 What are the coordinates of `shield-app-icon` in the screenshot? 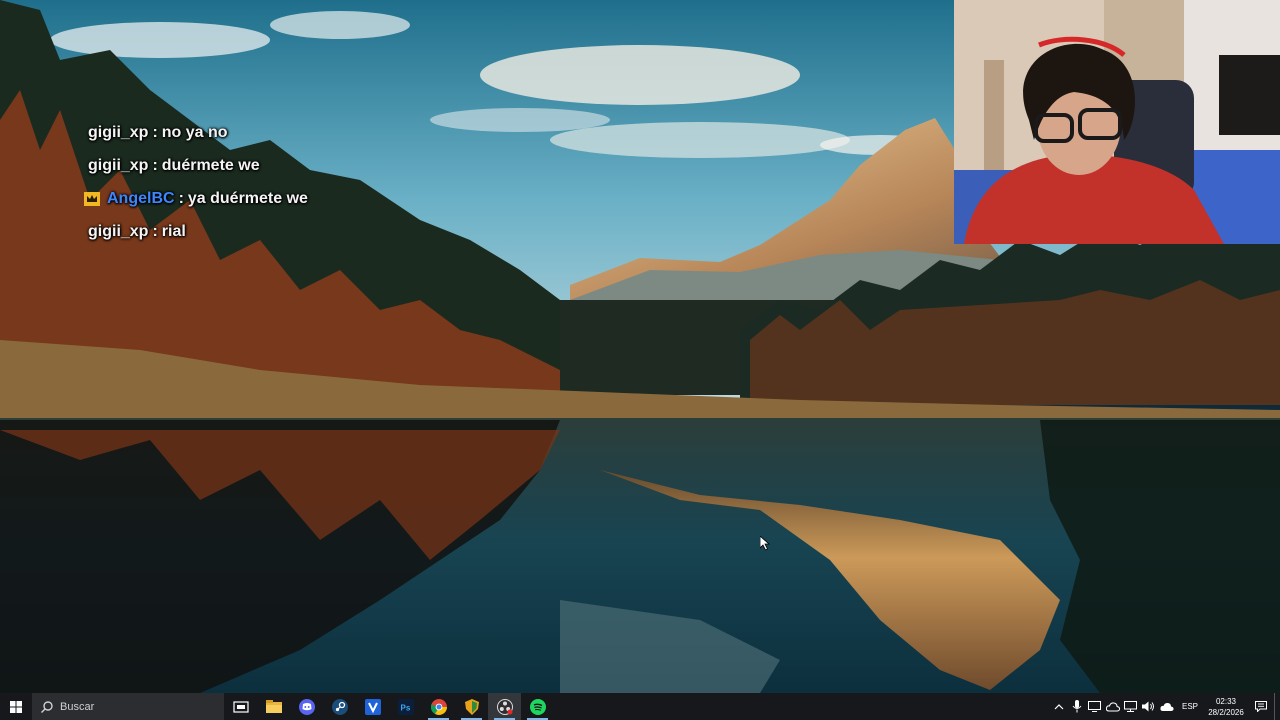 It's located at (471, 706).